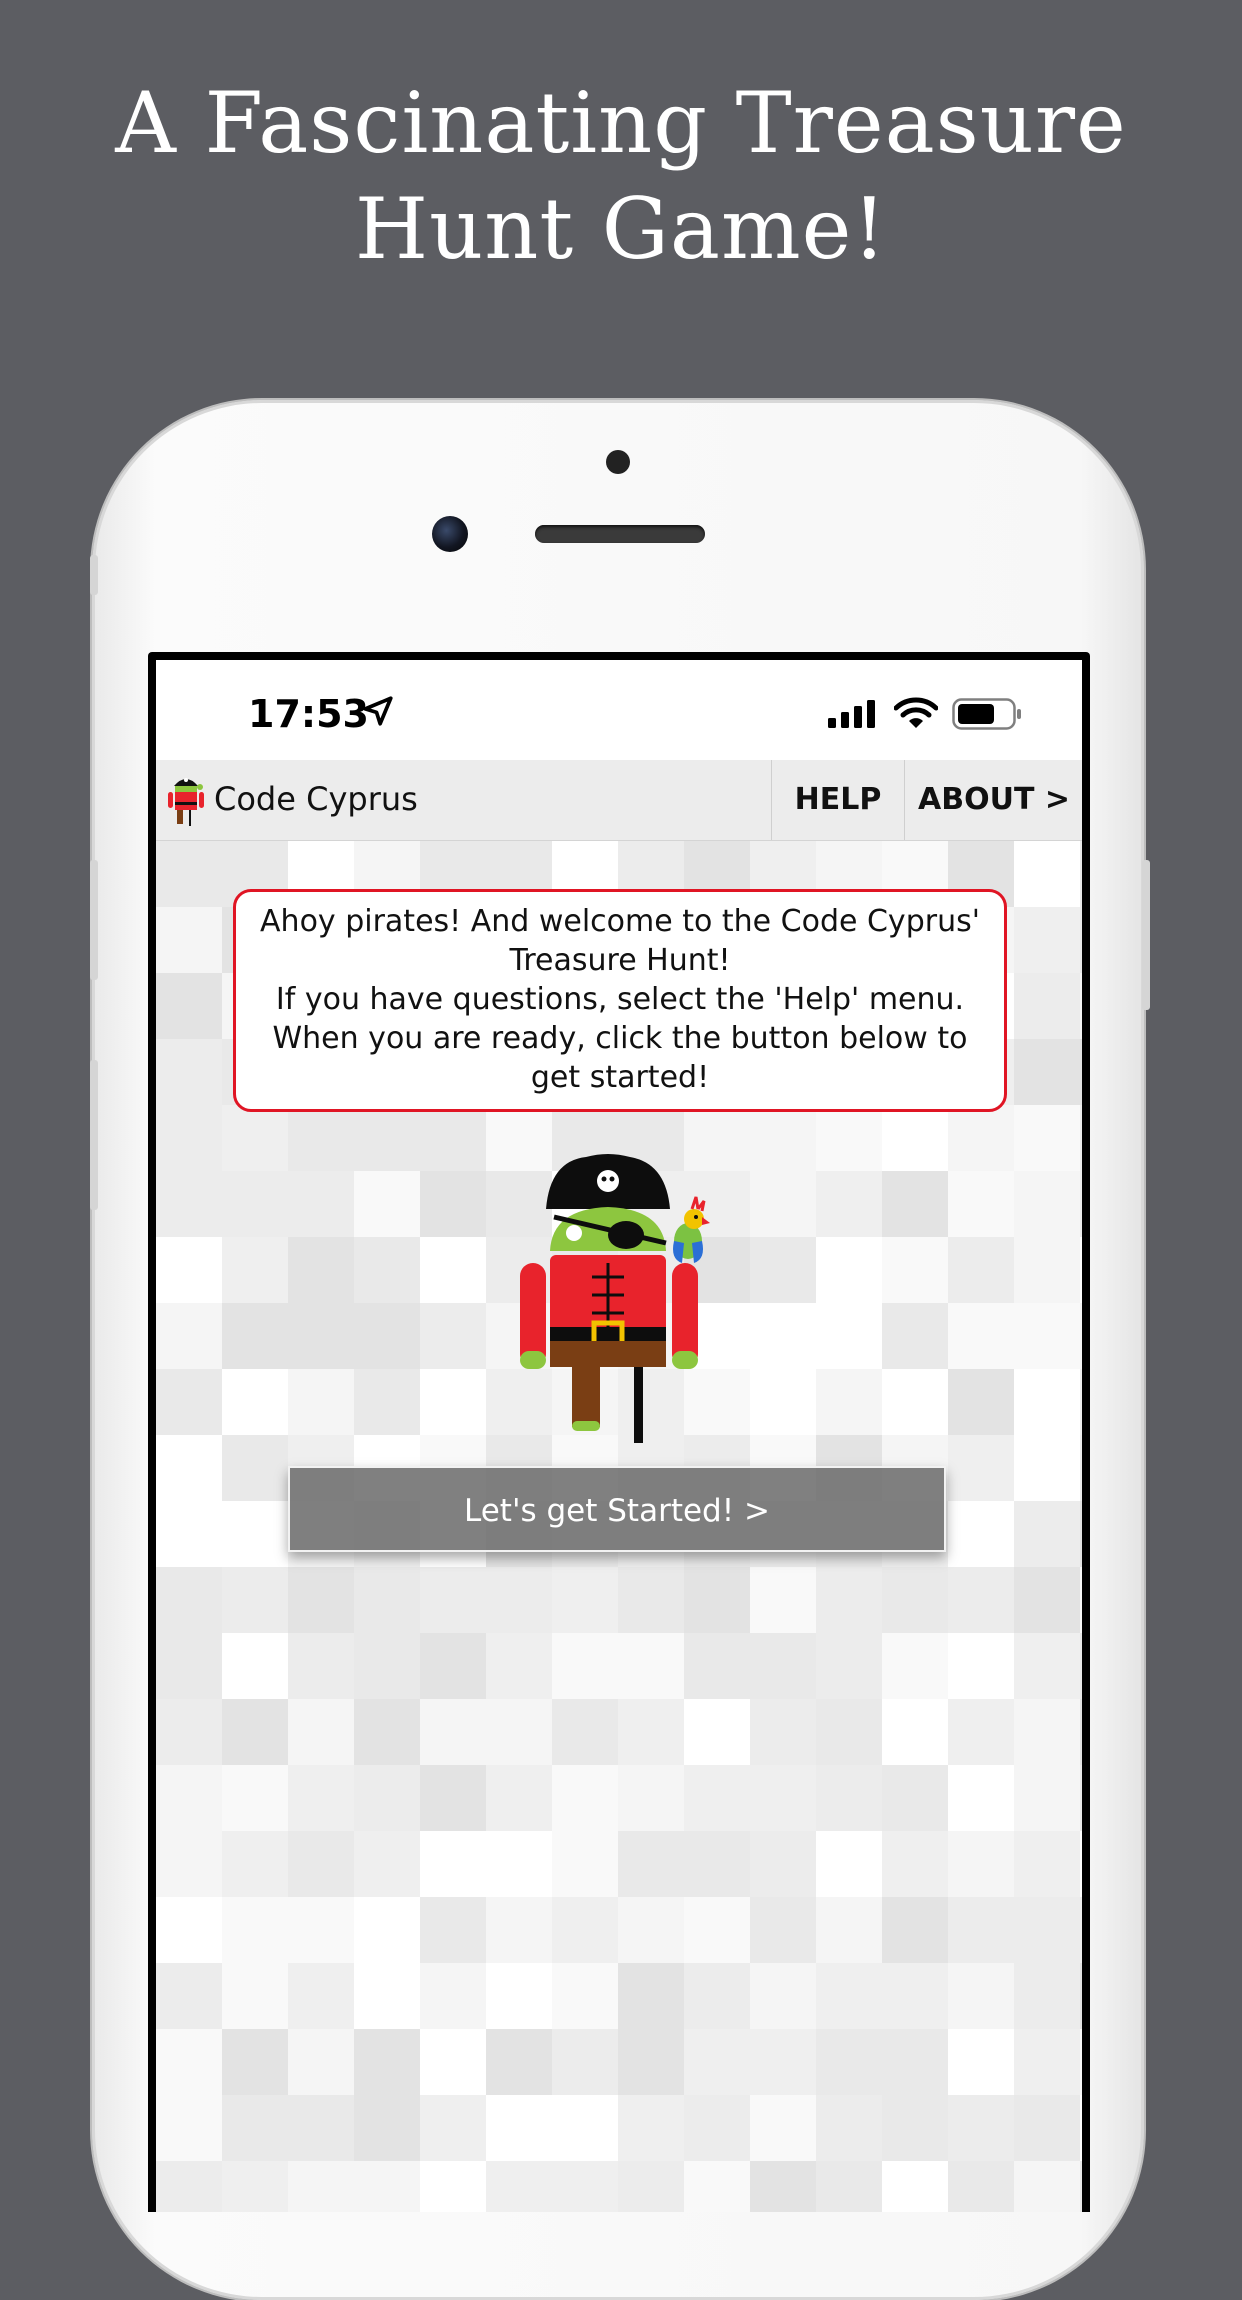 The image size is (1242, 2300). What do you see at coordinates (621, 229) in the screenshot?
I see `promo-headline-line-2: Hunt Game!` at bounding box center [621, 229].